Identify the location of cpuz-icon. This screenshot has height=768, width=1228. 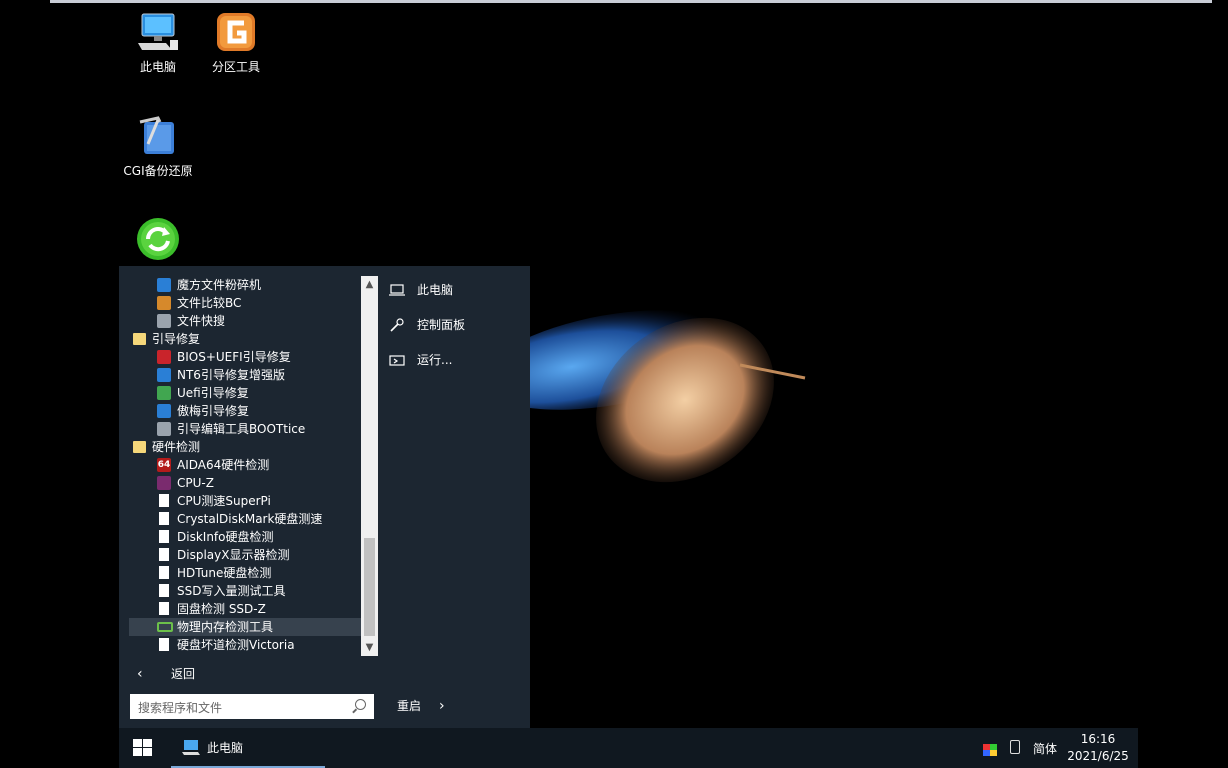
(164, 482).